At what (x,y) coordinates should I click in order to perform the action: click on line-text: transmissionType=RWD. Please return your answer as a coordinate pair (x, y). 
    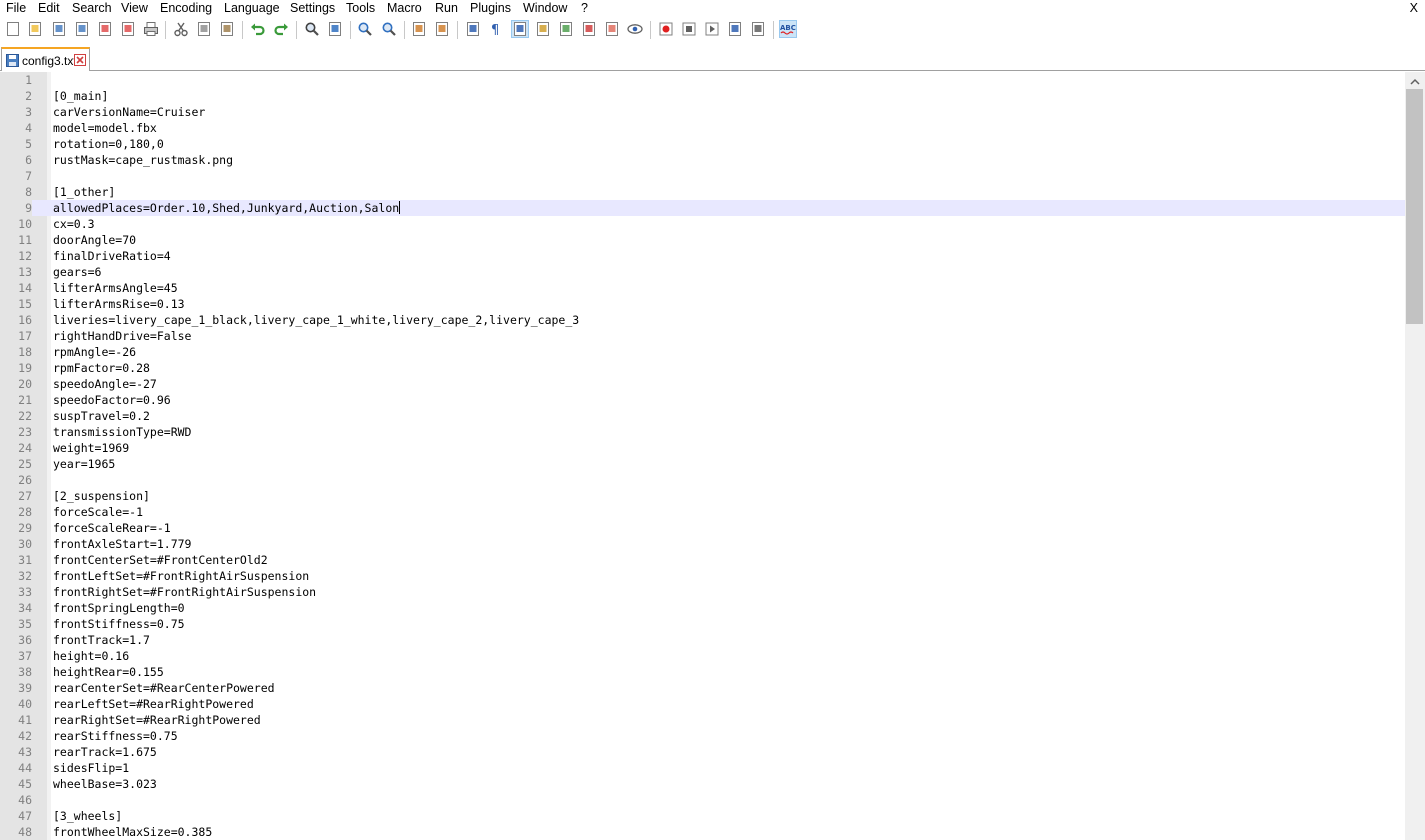
    Looking at the image, I should click on (122, 432).